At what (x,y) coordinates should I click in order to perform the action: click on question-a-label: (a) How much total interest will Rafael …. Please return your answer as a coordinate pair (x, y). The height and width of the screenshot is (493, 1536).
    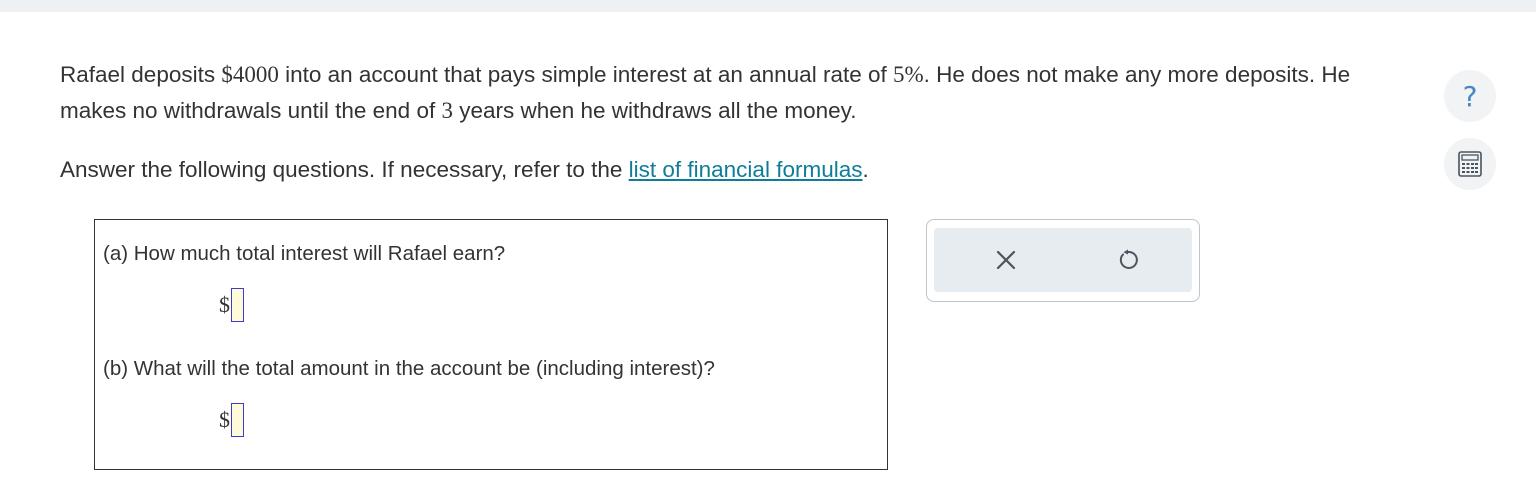
    Looking at the image, I should click on (304, 253).